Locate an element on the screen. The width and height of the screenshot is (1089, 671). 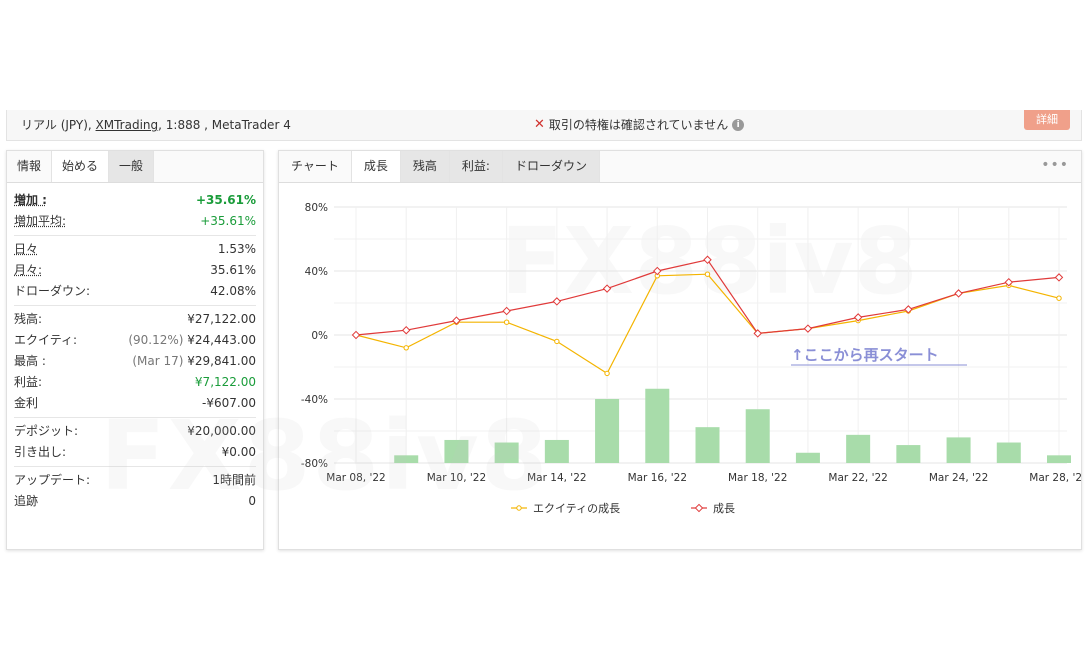
stat-equity-value: ¥24,443.00 is located at coordinates (221, 339).